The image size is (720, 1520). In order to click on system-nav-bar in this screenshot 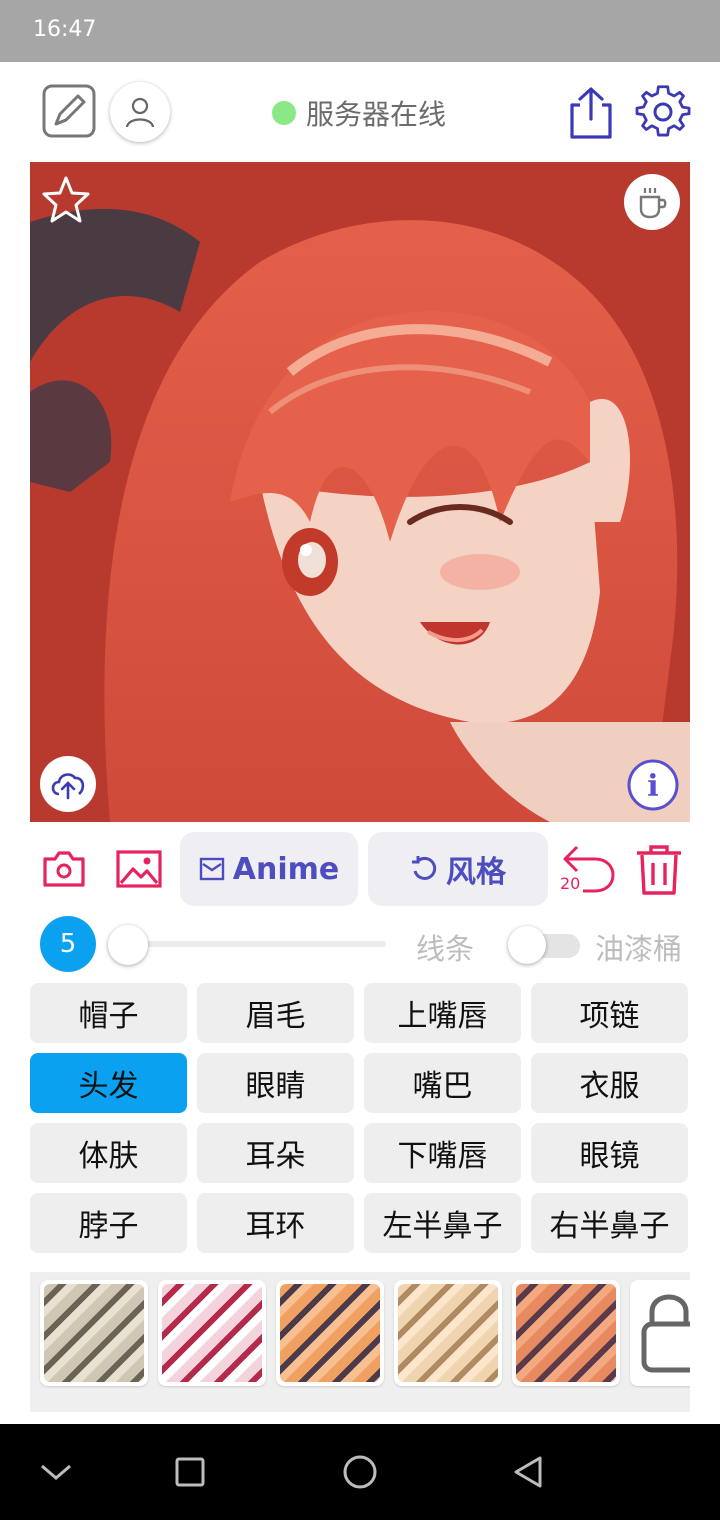, I will do `click(360, 1472)`.